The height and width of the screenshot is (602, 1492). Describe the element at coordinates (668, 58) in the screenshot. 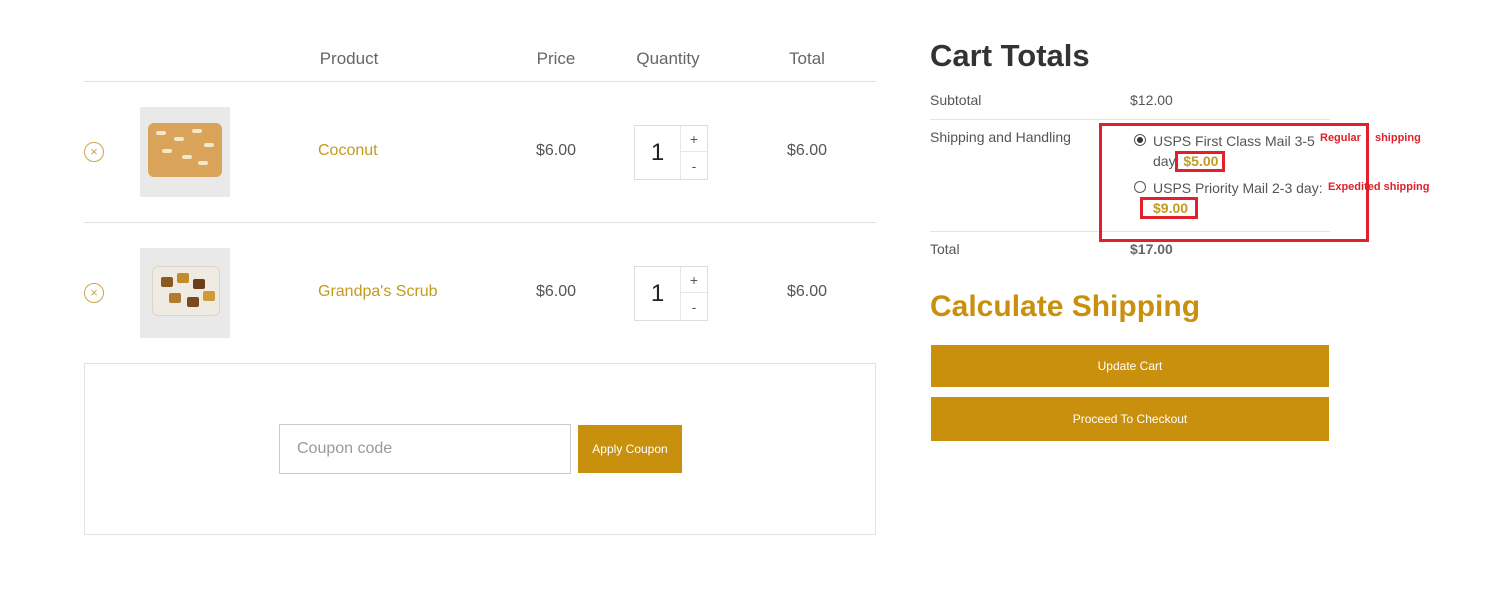

I see `column-header-quantity: Quantity` at that location.